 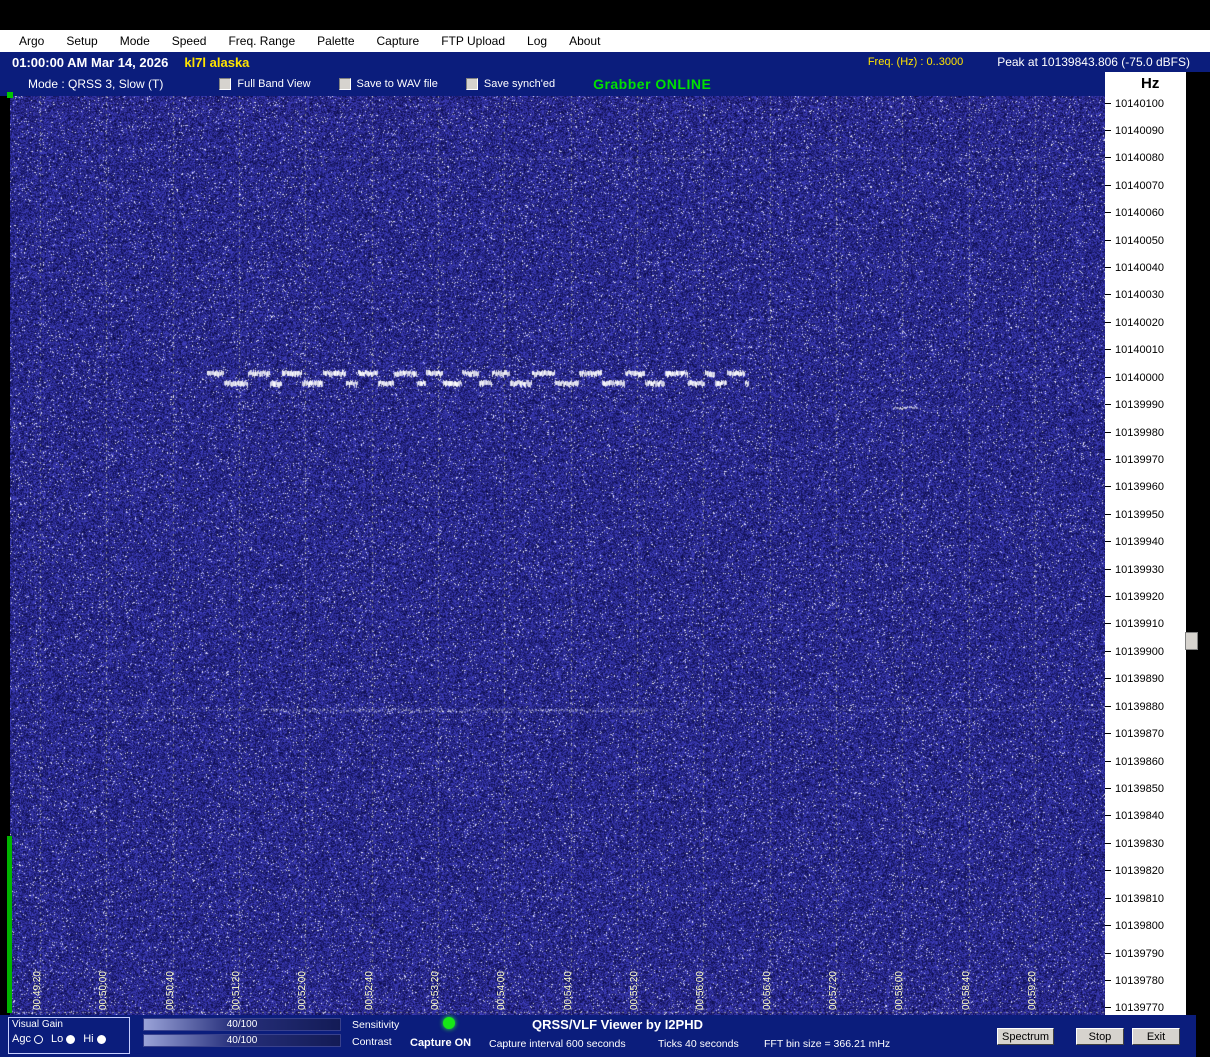 I want to click on checkbox-full-band-view: Full Band View, so click(x=265, y=84).